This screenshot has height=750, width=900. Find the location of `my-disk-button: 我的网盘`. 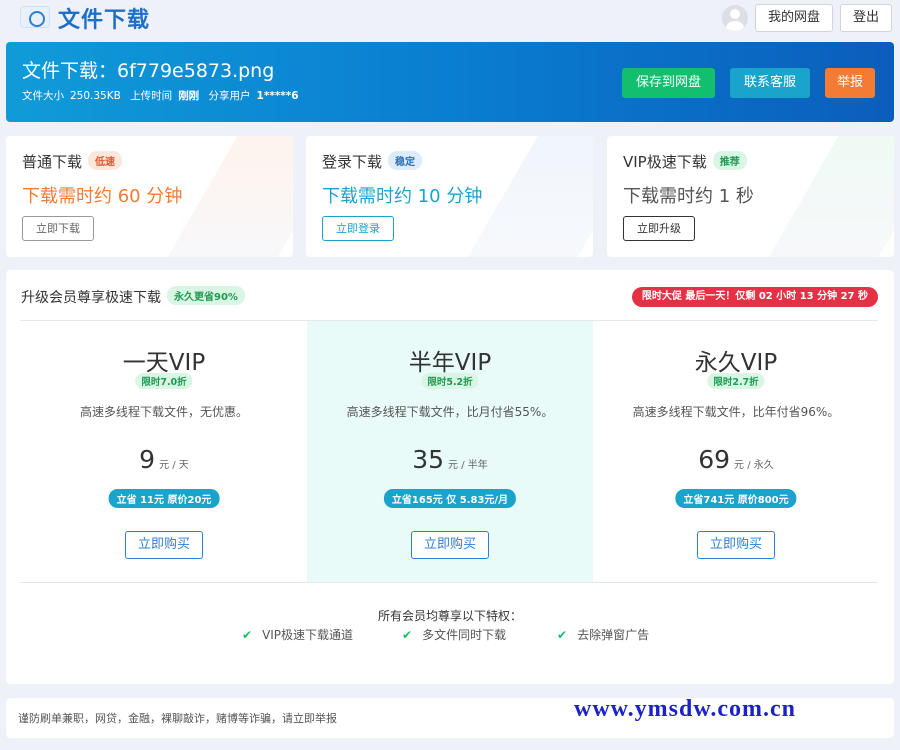

my-disk-button: 我的网盘 is located at coordinates (794, 18).